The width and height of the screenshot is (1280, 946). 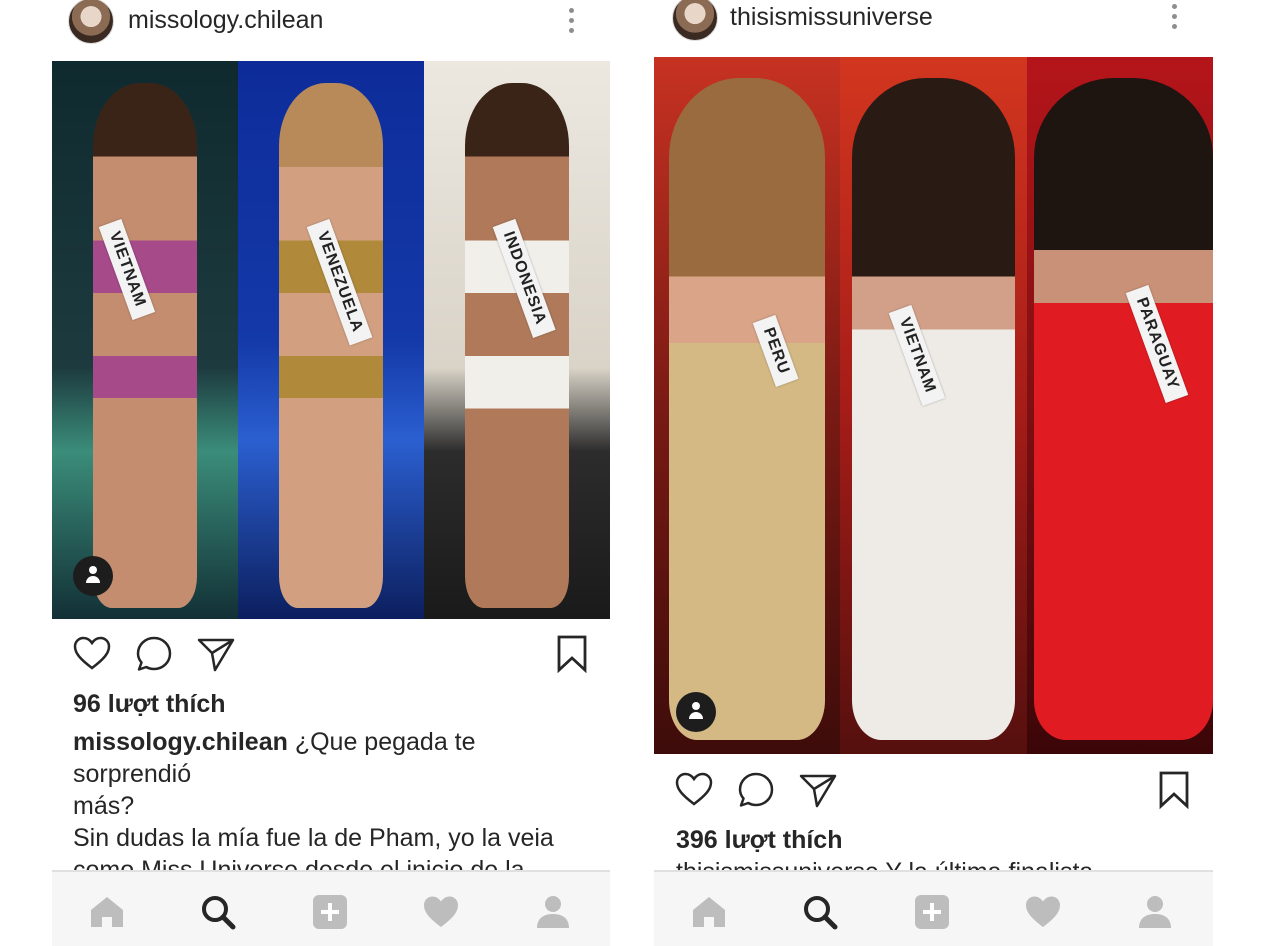 I want to click on photo-strip: PERU, so click(x=747, y=405).